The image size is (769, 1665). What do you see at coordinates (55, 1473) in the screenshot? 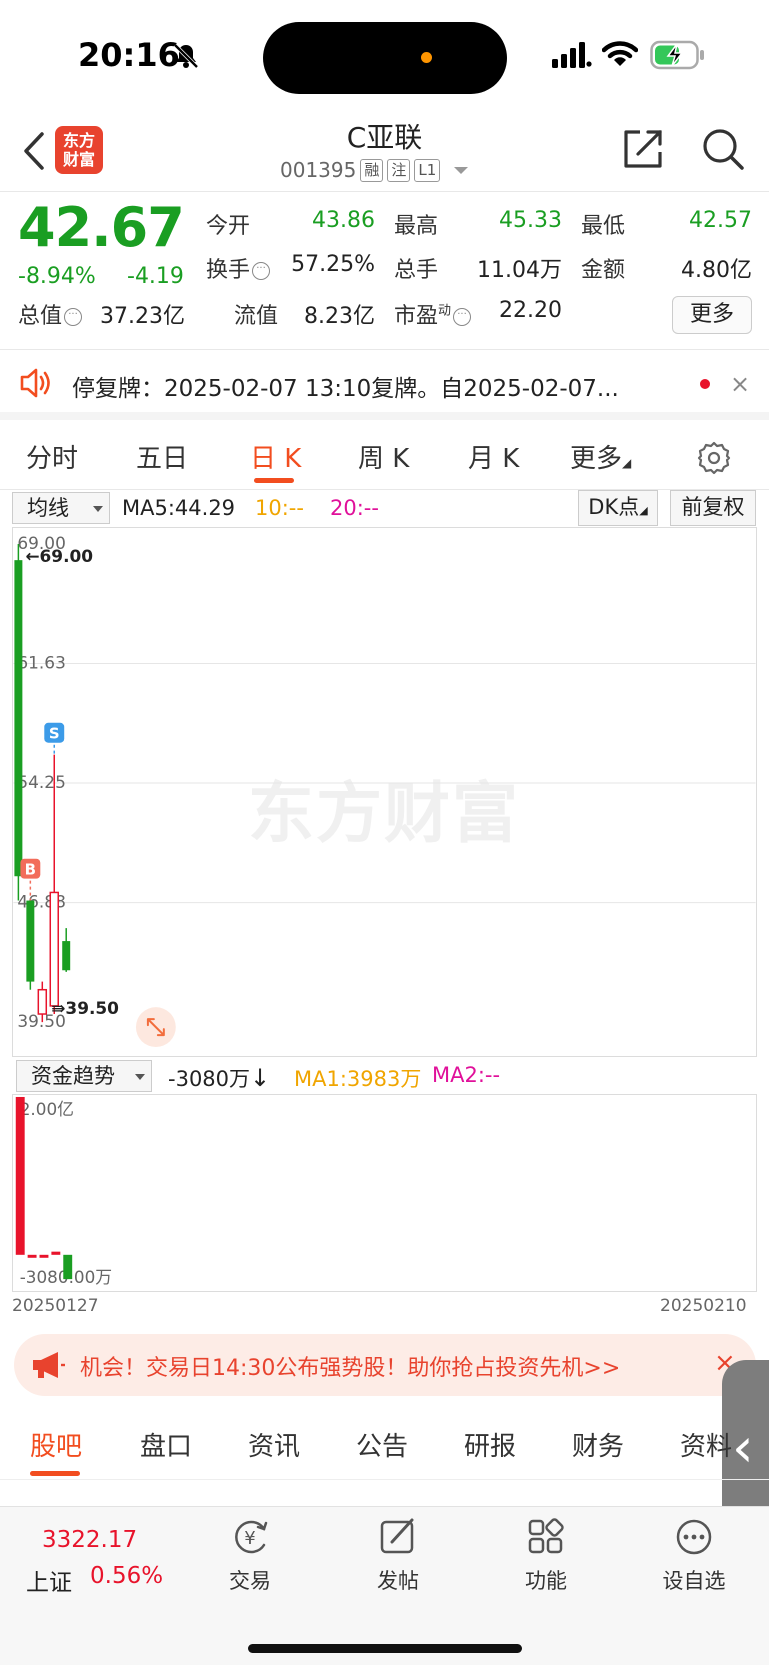
I see `active-tab-indicator` at bounding box center [55, 1473].